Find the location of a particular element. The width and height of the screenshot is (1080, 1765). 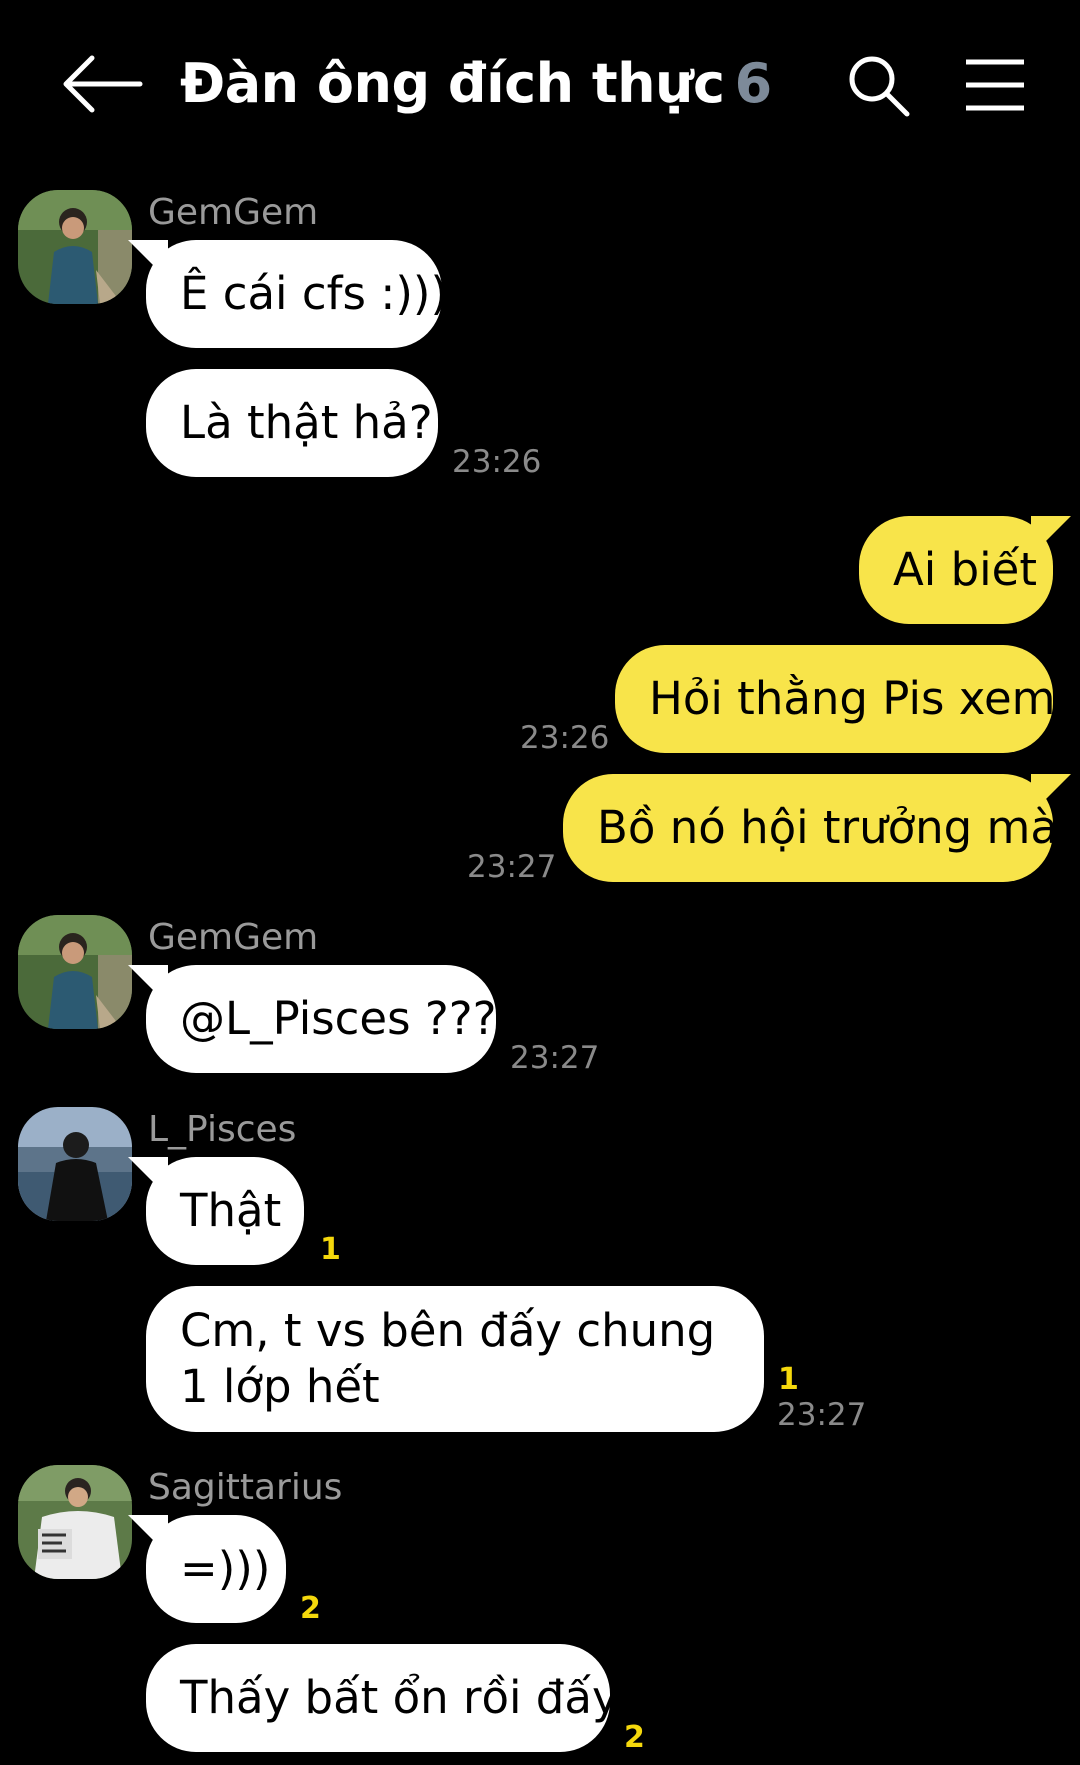

message-text: @L_Pisces ??? is located at coordinates (338, 1018).